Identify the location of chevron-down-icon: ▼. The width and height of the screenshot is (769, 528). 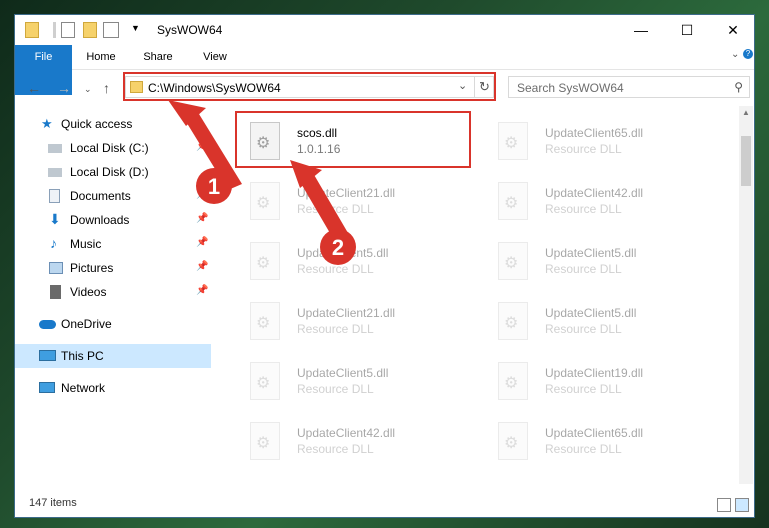
(135, 31).